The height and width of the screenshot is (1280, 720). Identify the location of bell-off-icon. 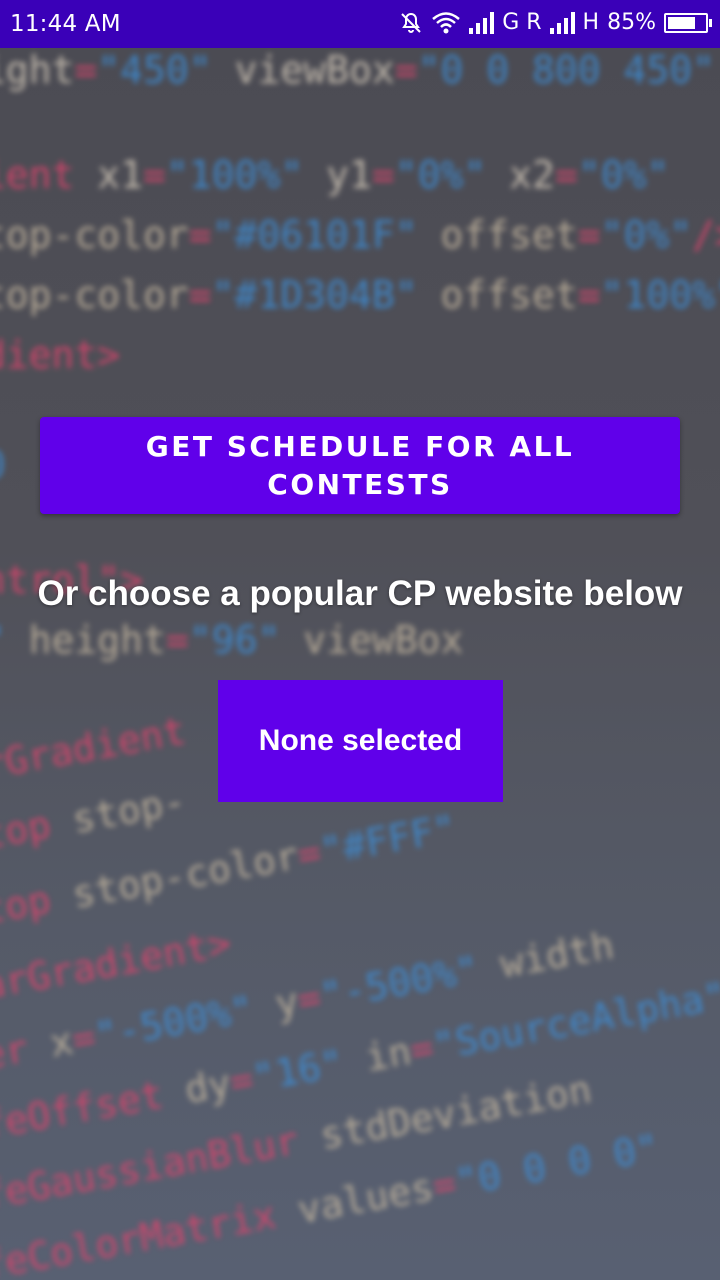
(411, 22).